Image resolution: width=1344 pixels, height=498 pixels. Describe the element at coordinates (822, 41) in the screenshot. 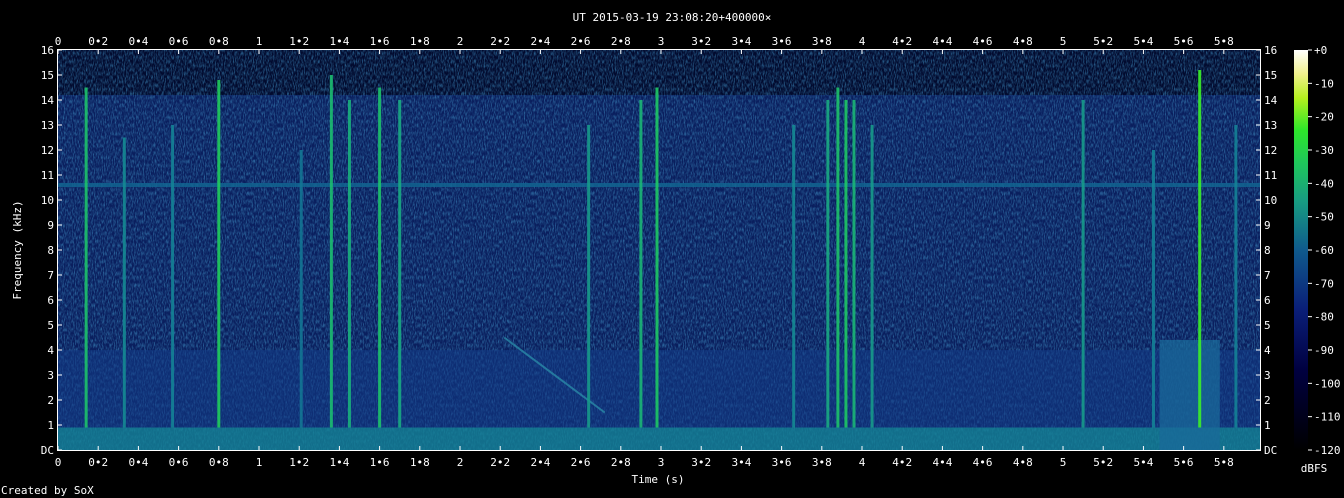

I see `x-tick-label-top: 3•8` at that location.